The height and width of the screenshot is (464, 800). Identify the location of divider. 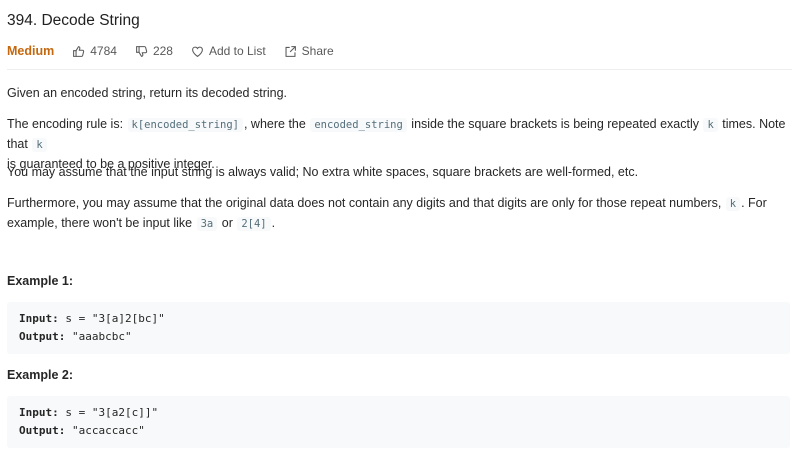
(399, 69).